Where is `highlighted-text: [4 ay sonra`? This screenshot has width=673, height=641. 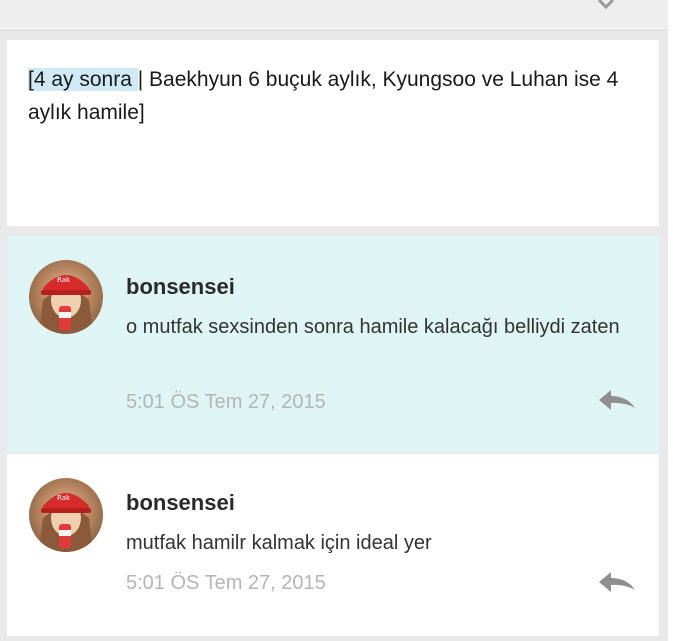
highlighted-text: [4 ay sonra is located at coordinates (83, 79).